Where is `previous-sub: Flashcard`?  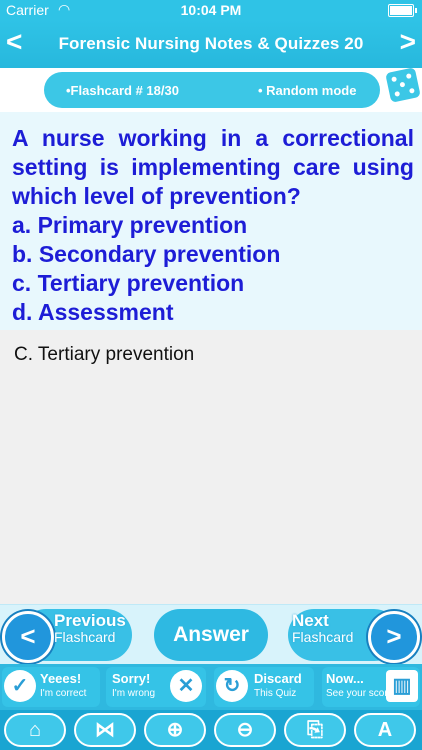 previous-sub: Flashcard is located at coordinates (85, 637).